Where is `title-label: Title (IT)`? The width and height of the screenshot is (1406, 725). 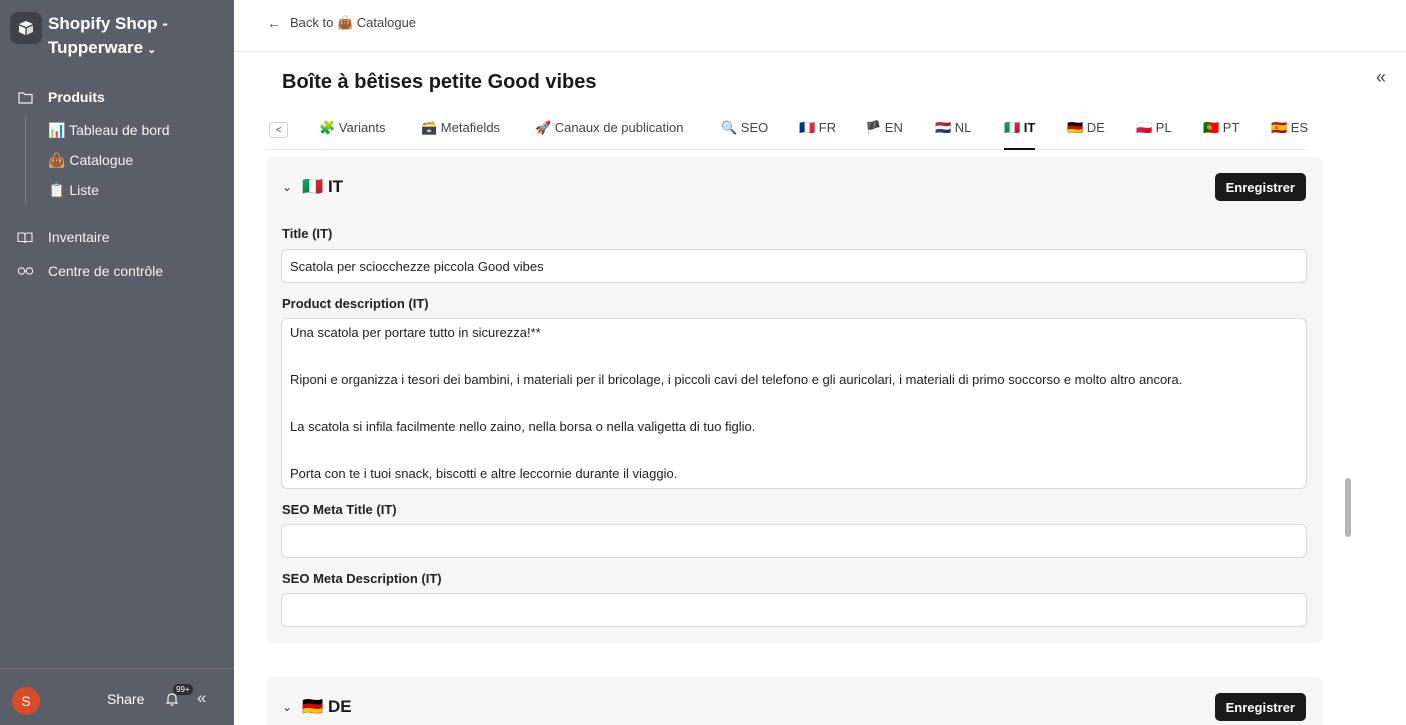 title-label: Title (IT) is located at coordinates (307, 233).